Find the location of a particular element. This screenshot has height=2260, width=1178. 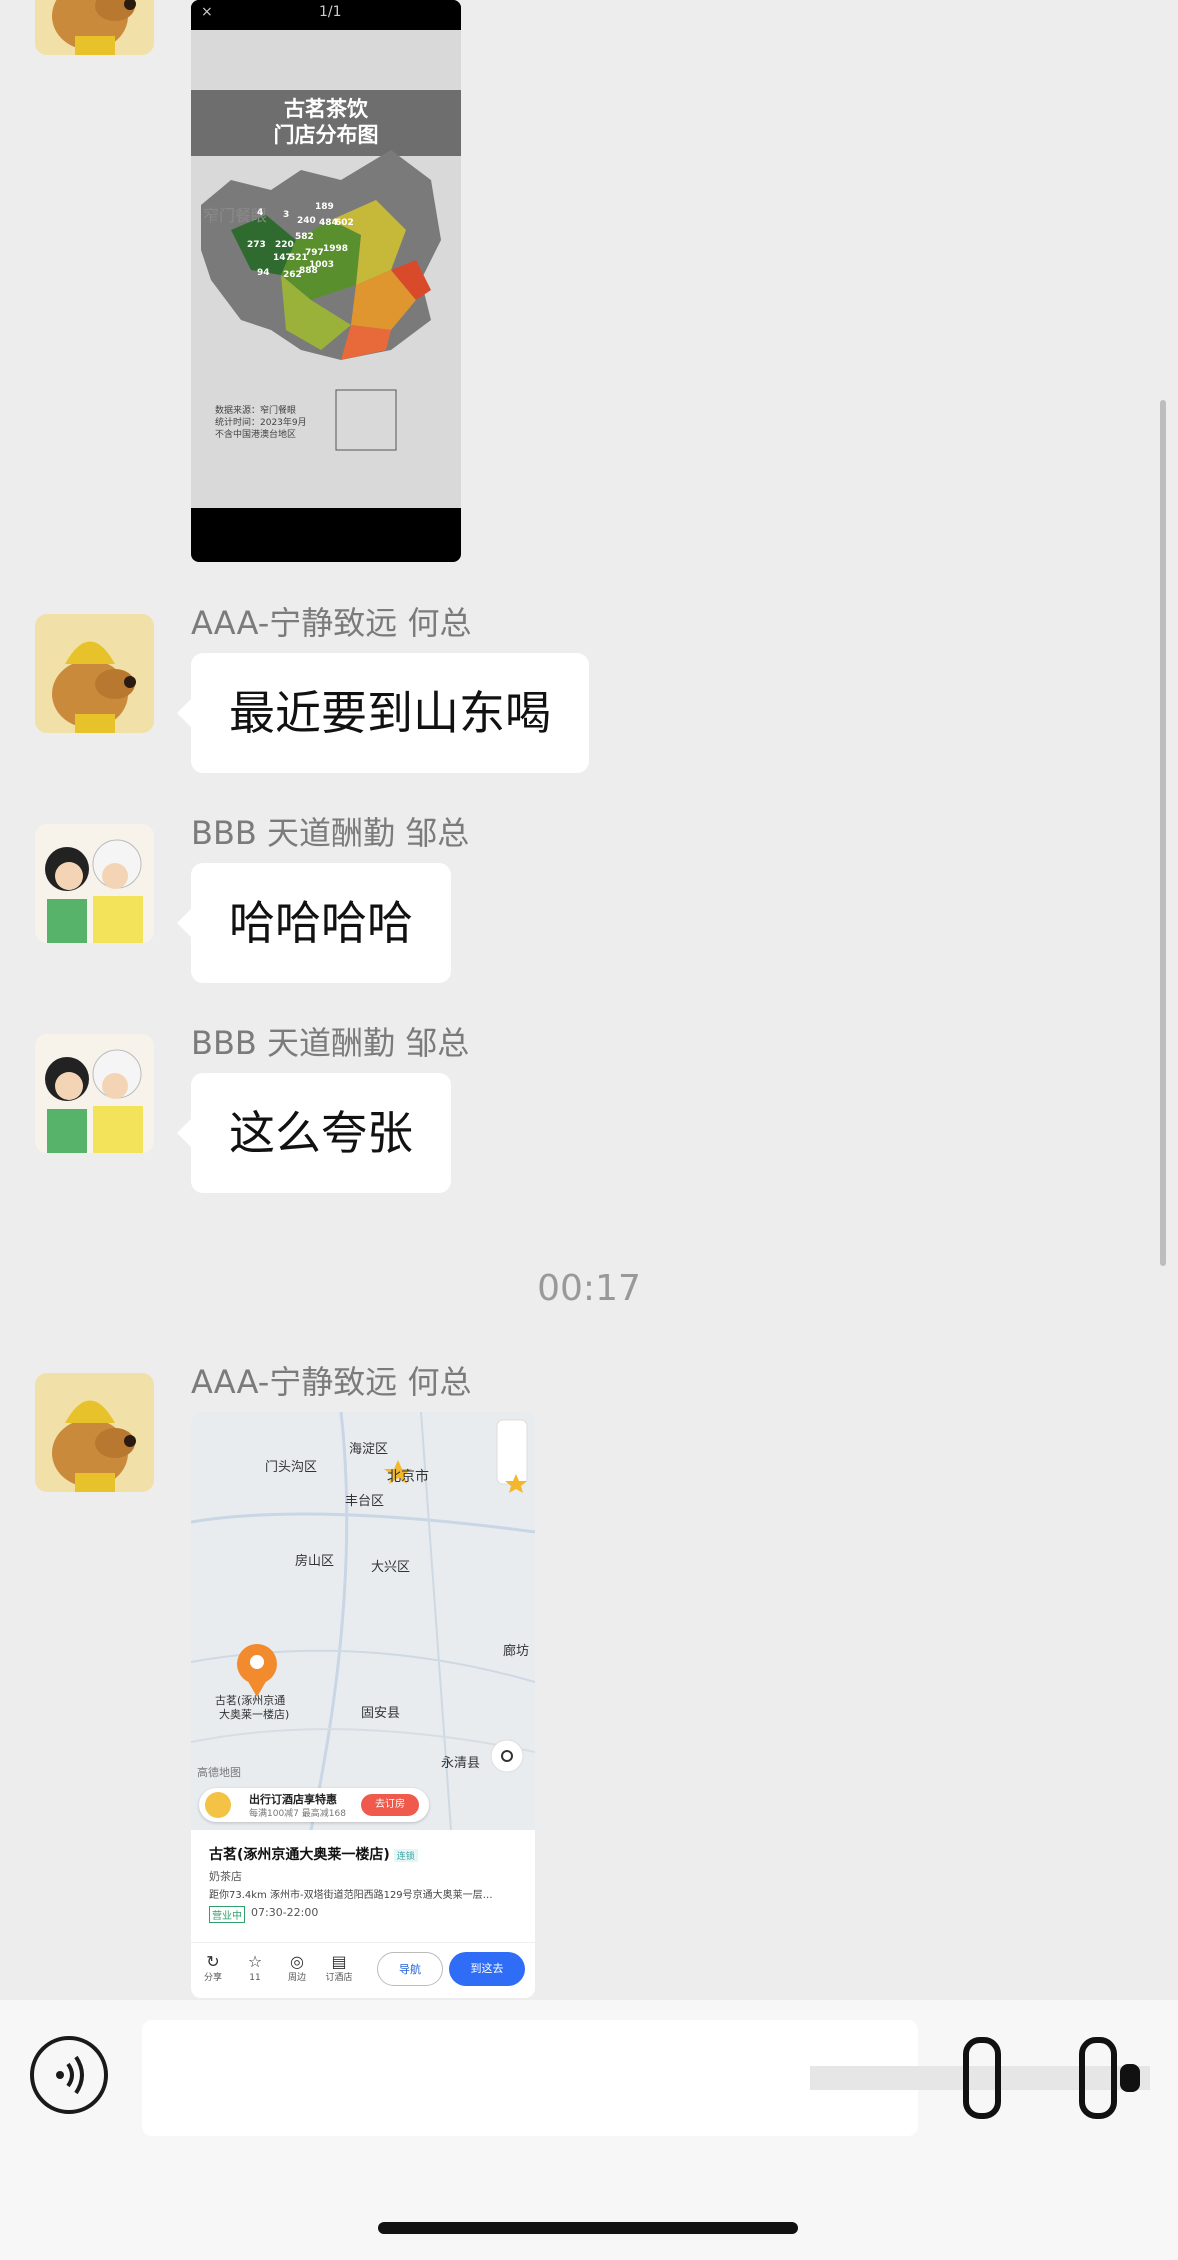

nearby-tool: ◎ 周边 is located at coordinates (297, 1968).